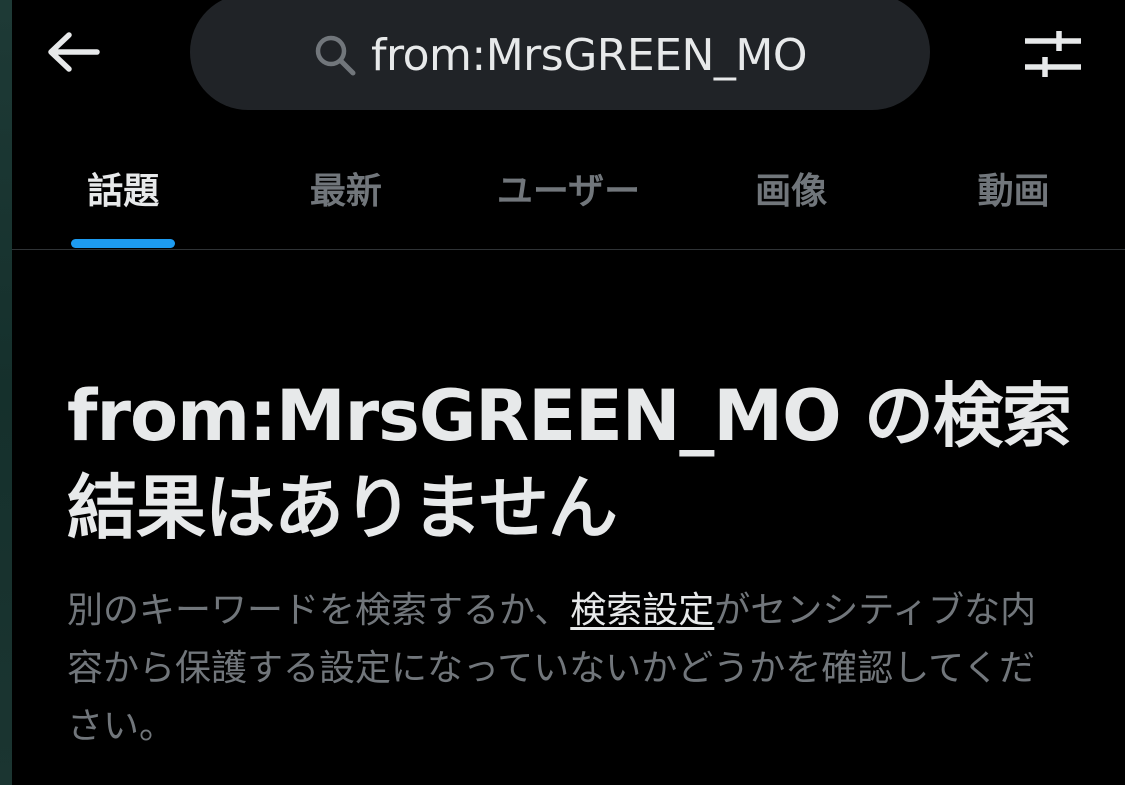 The width and height of the screenshot is (1125, 785). I want to click on search-settings-link: 検索設定, so click(642, 610).